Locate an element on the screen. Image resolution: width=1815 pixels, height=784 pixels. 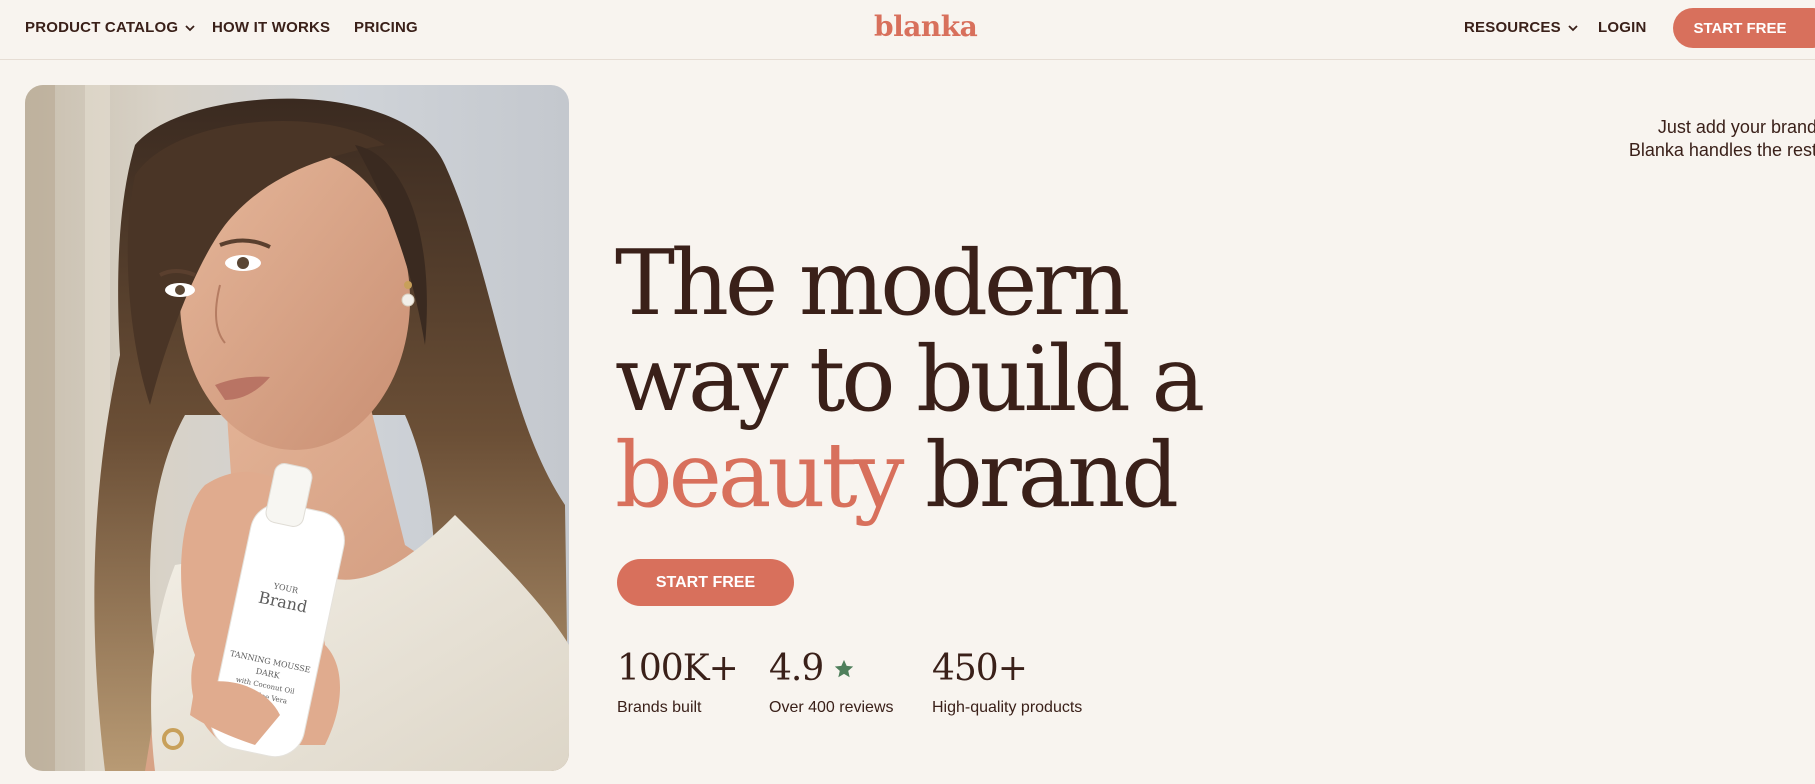
logo-text: blanka is located at coordinates (926, 26).